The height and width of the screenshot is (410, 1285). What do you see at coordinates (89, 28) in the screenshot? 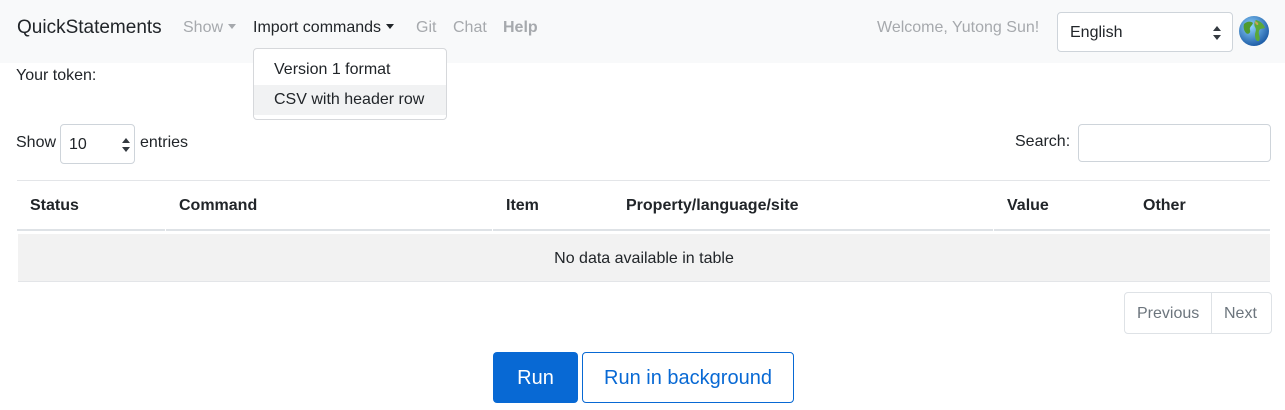
I see `brand-link: QuickStatements` at bounding box center [89, 28].